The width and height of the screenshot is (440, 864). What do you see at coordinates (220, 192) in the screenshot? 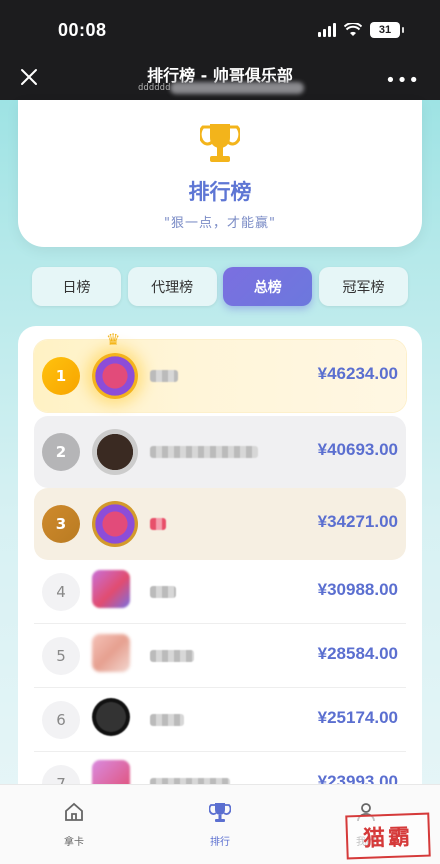
I see `hero-title: 排行榜` at bounding box center [220, 192].